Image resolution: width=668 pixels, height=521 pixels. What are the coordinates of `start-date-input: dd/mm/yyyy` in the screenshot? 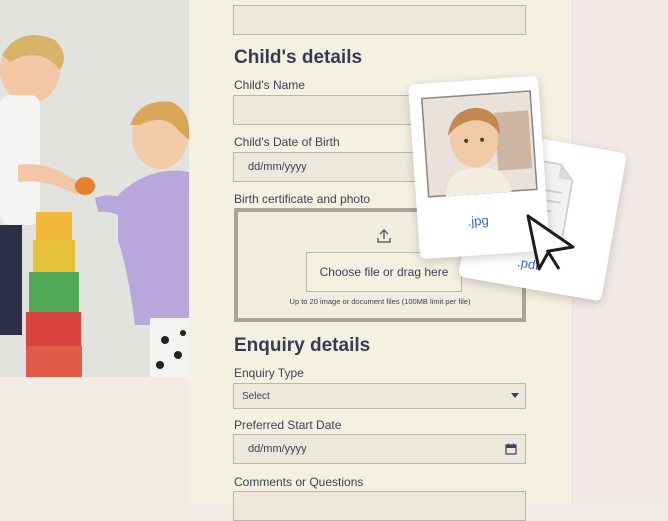 It's located at (379, 449).